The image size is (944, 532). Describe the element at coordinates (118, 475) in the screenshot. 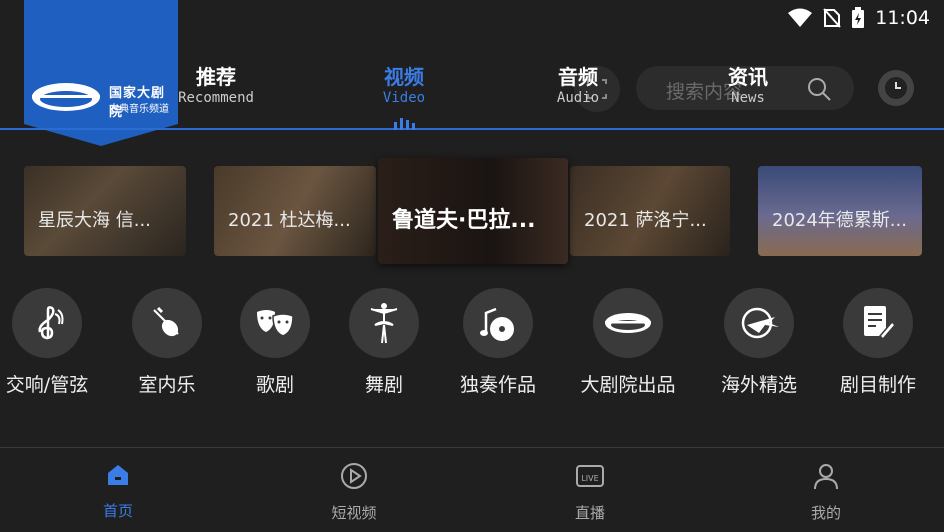

I see `home-icon` at that location.